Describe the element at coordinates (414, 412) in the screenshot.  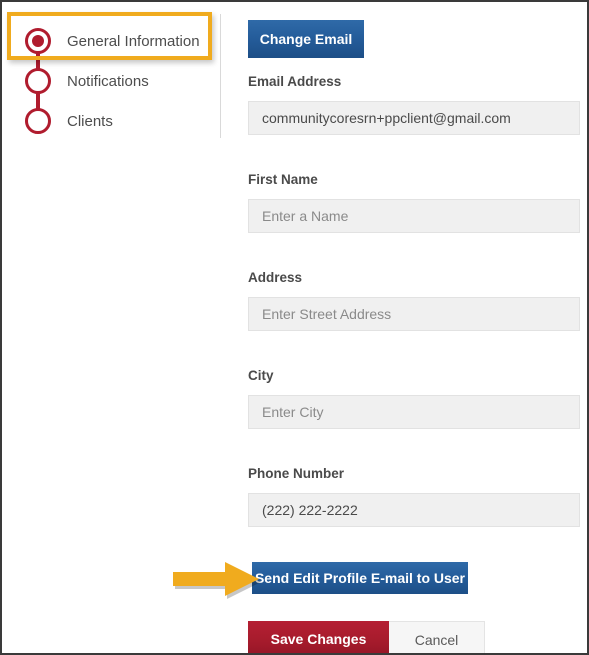
I see `city-input: Enter City` at that location.